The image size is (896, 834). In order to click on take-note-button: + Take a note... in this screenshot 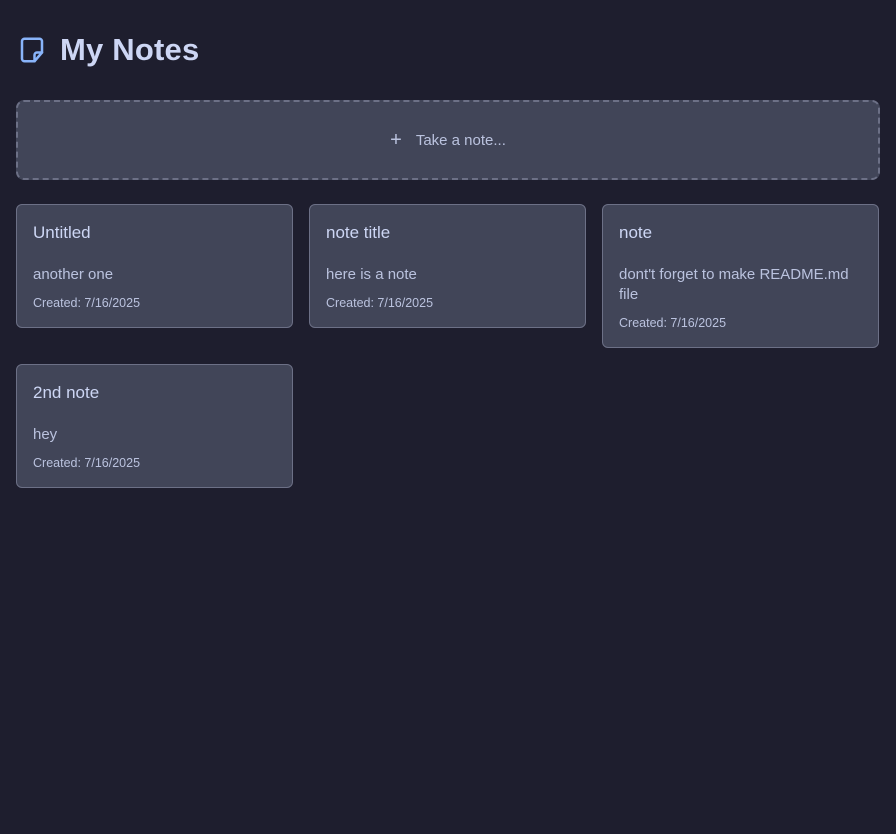, I will do `click(448, 140)`.